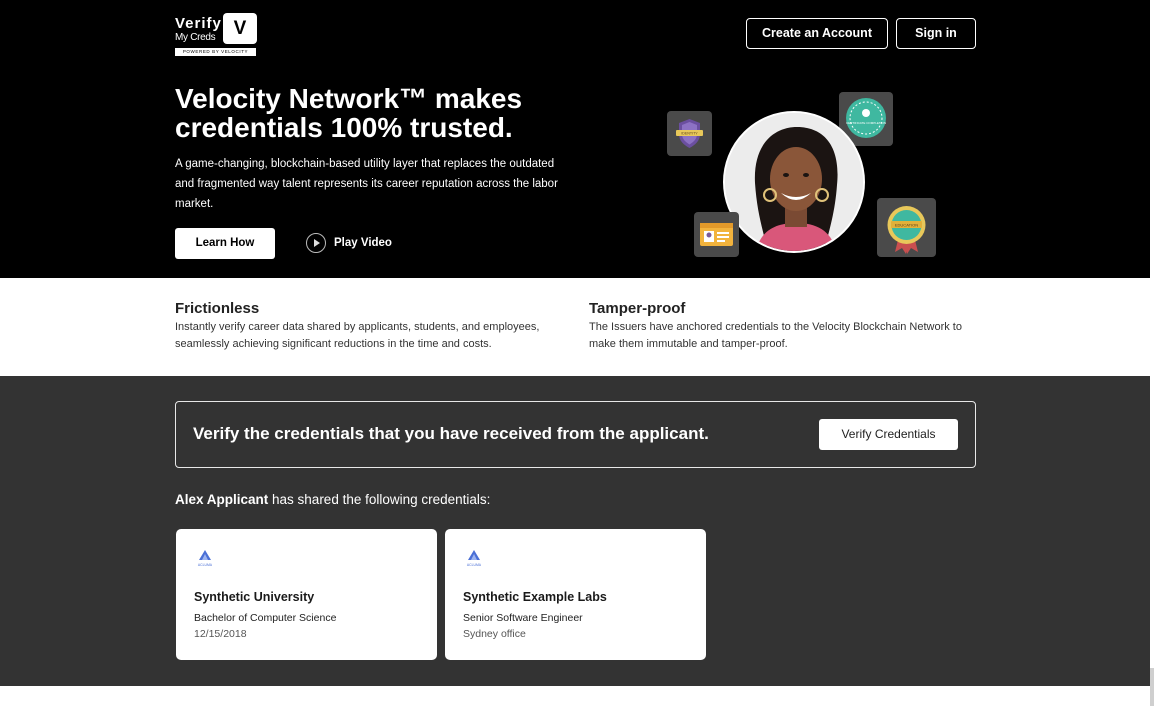 The image size is (1154, 706). Describe the element at coordinates (349, 98) in the screenshot. I see `hero-title-line1: Velocity Network™ makes` at that location.